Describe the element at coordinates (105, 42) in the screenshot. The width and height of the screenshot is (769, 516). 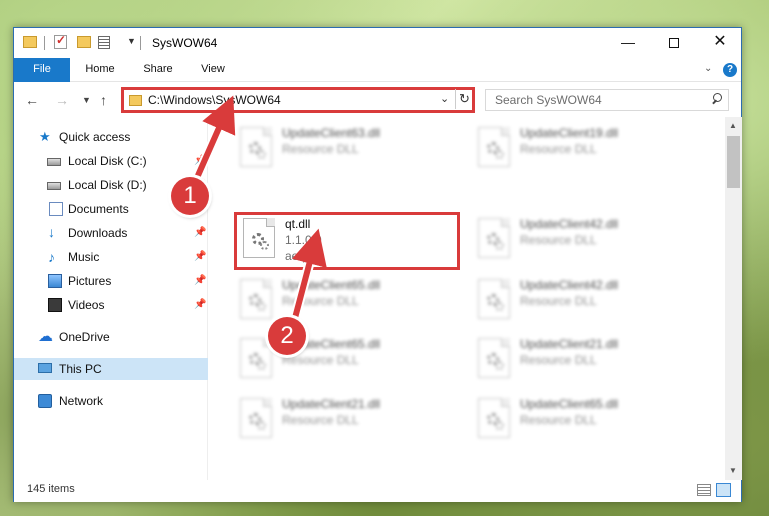
I see `properties-icon` at that location.